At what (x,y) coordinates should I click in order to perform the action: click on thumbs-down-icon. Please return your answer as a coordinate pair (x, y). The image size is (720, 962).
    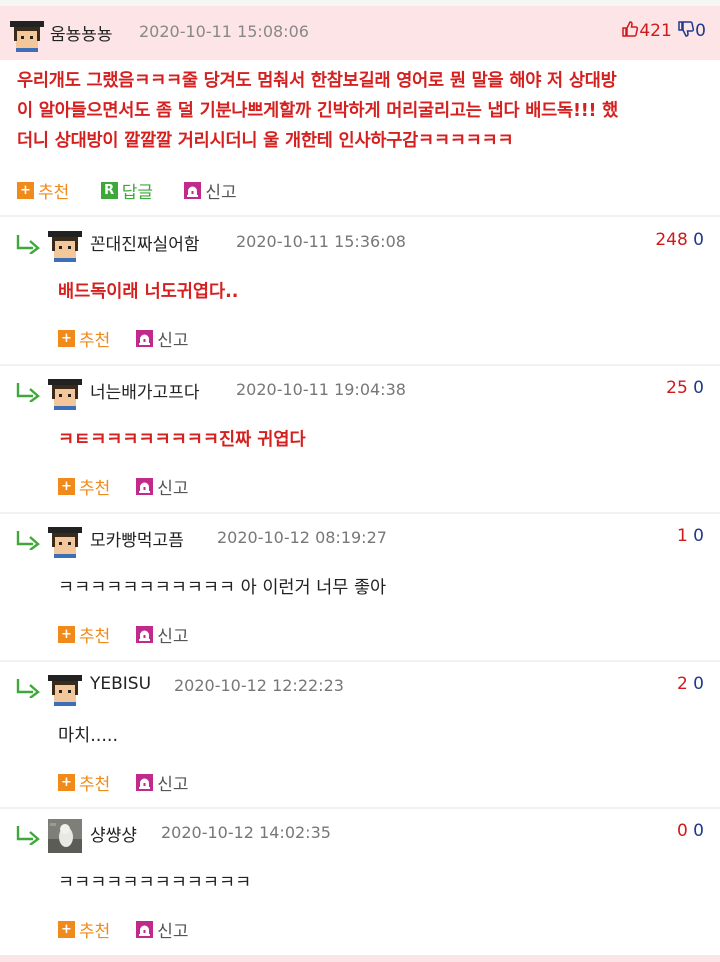
    Looking at the image, I should click on (686, 31).